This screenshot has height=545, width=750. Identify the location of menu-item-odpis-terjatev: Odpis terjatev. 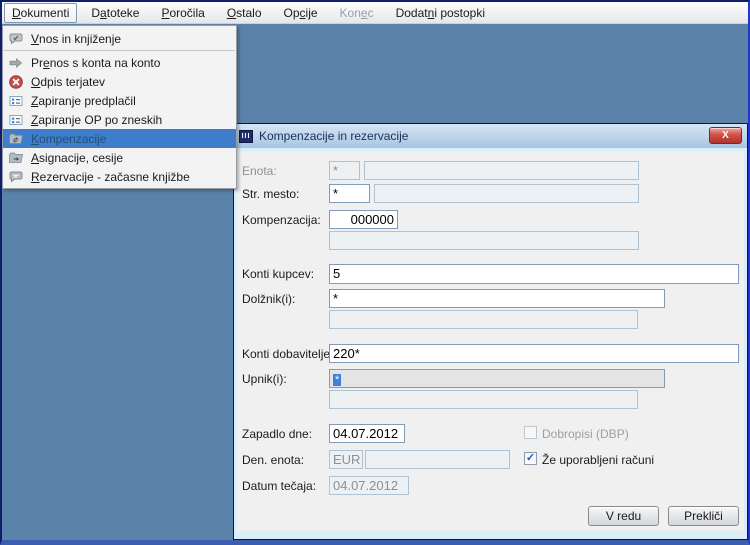
(119, 81).